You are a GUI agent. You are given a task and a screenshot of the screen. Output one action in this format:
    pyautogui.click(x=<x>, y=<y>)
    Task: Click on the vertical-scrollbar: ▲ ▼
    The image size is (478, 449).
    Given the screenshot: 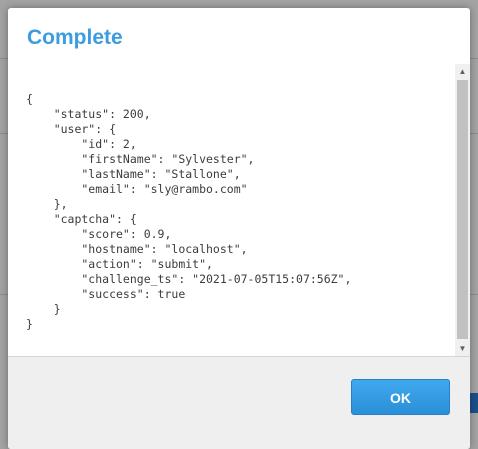 What is the action you would take?
    pyautogui.click(x=462, y=210)
    